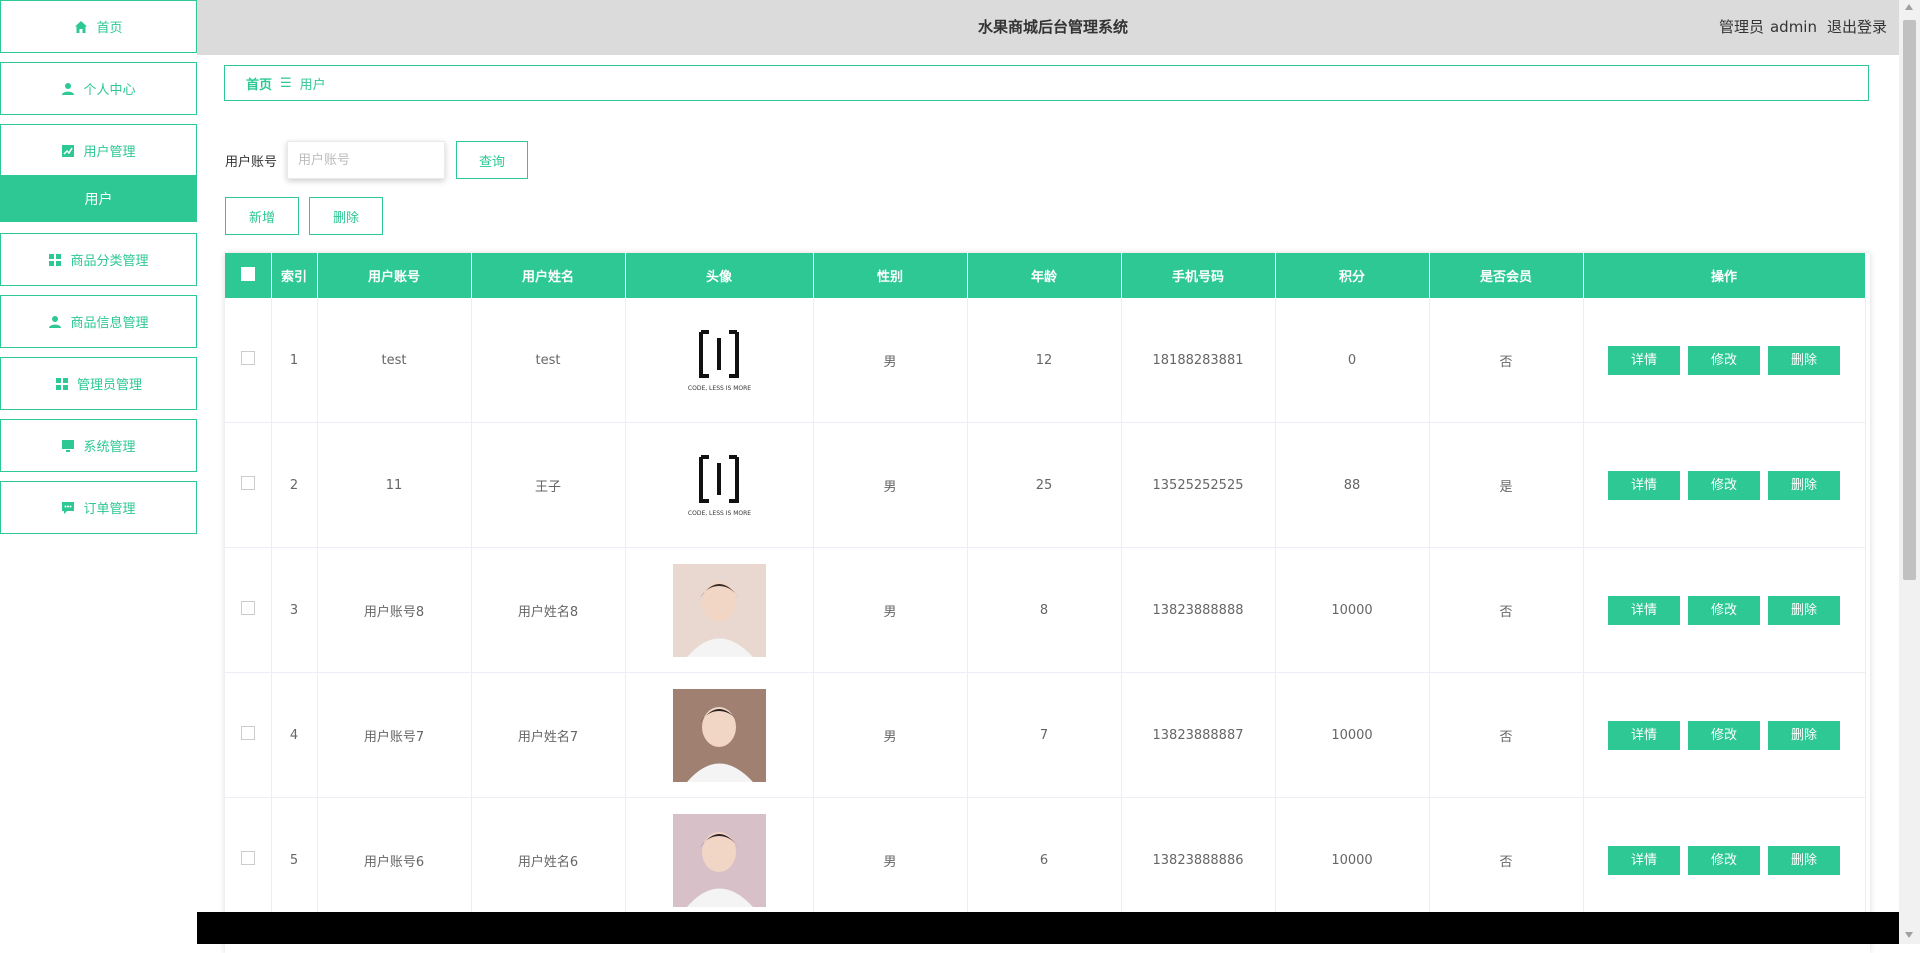  What do you see at coordinates (1044, 275) in the screenshot?
I see `column-header: 年龄` at bounding box center [1044, 275].